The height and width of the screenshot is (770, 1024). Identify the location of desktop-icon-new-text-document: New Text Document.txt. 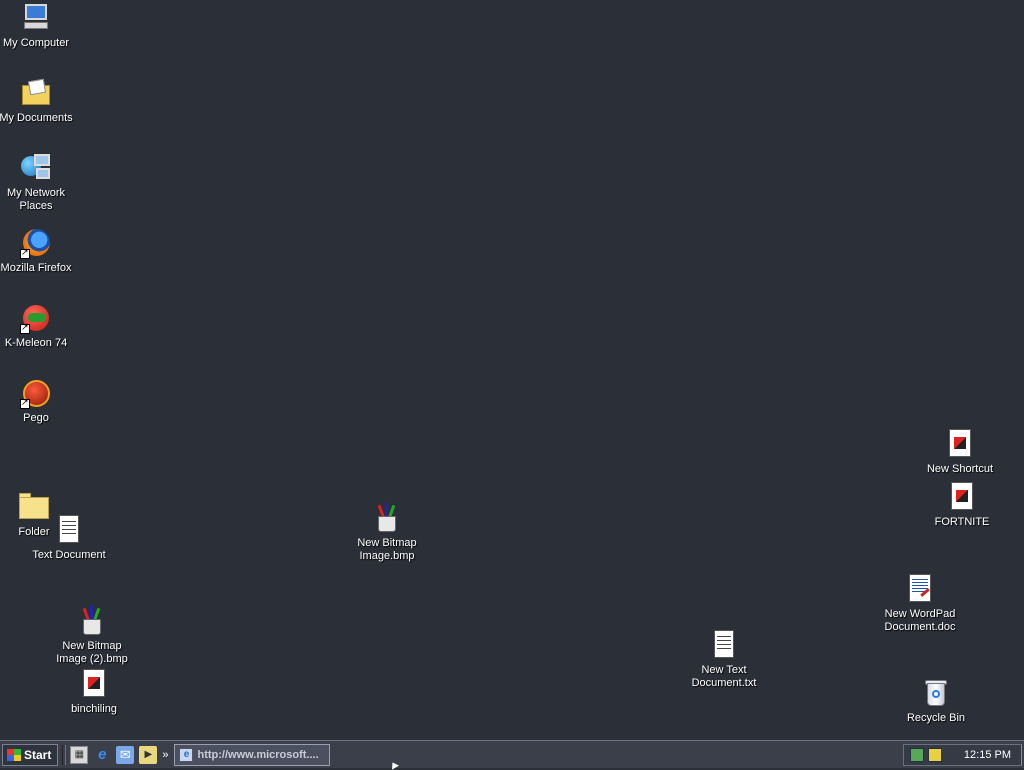
(724, 659).